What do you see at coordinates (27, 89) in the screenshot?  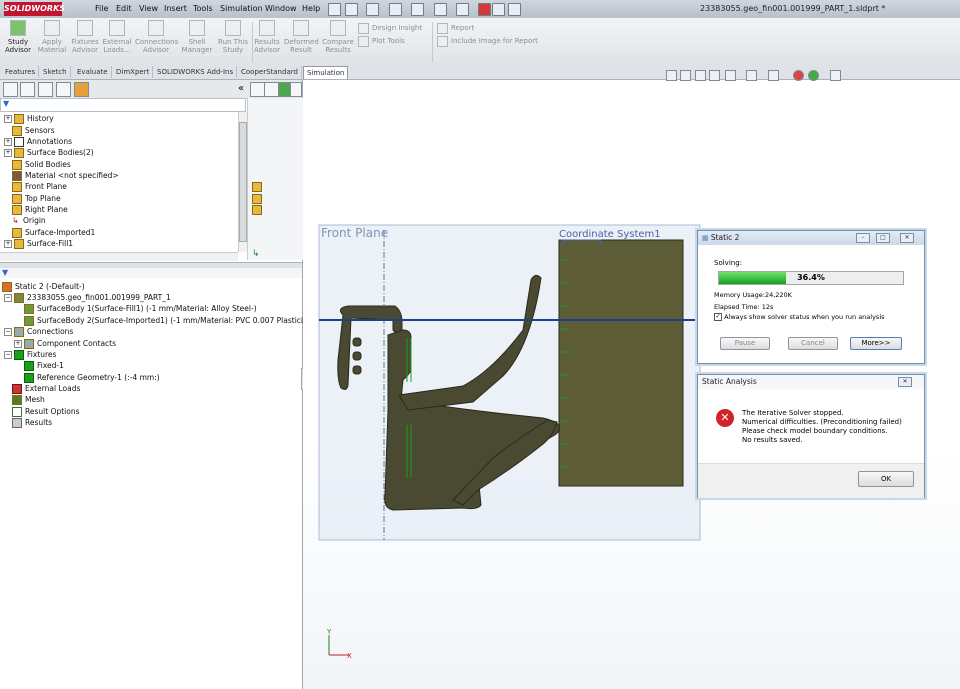 I see `property-manager-icon` at bounding box center [27, 89].